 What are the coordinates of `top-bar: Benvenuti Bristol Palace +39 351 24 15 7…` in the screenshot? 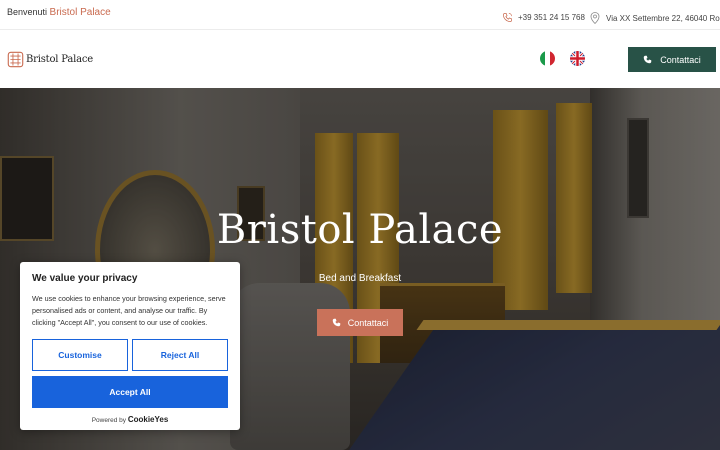 It's located at (360, 15).